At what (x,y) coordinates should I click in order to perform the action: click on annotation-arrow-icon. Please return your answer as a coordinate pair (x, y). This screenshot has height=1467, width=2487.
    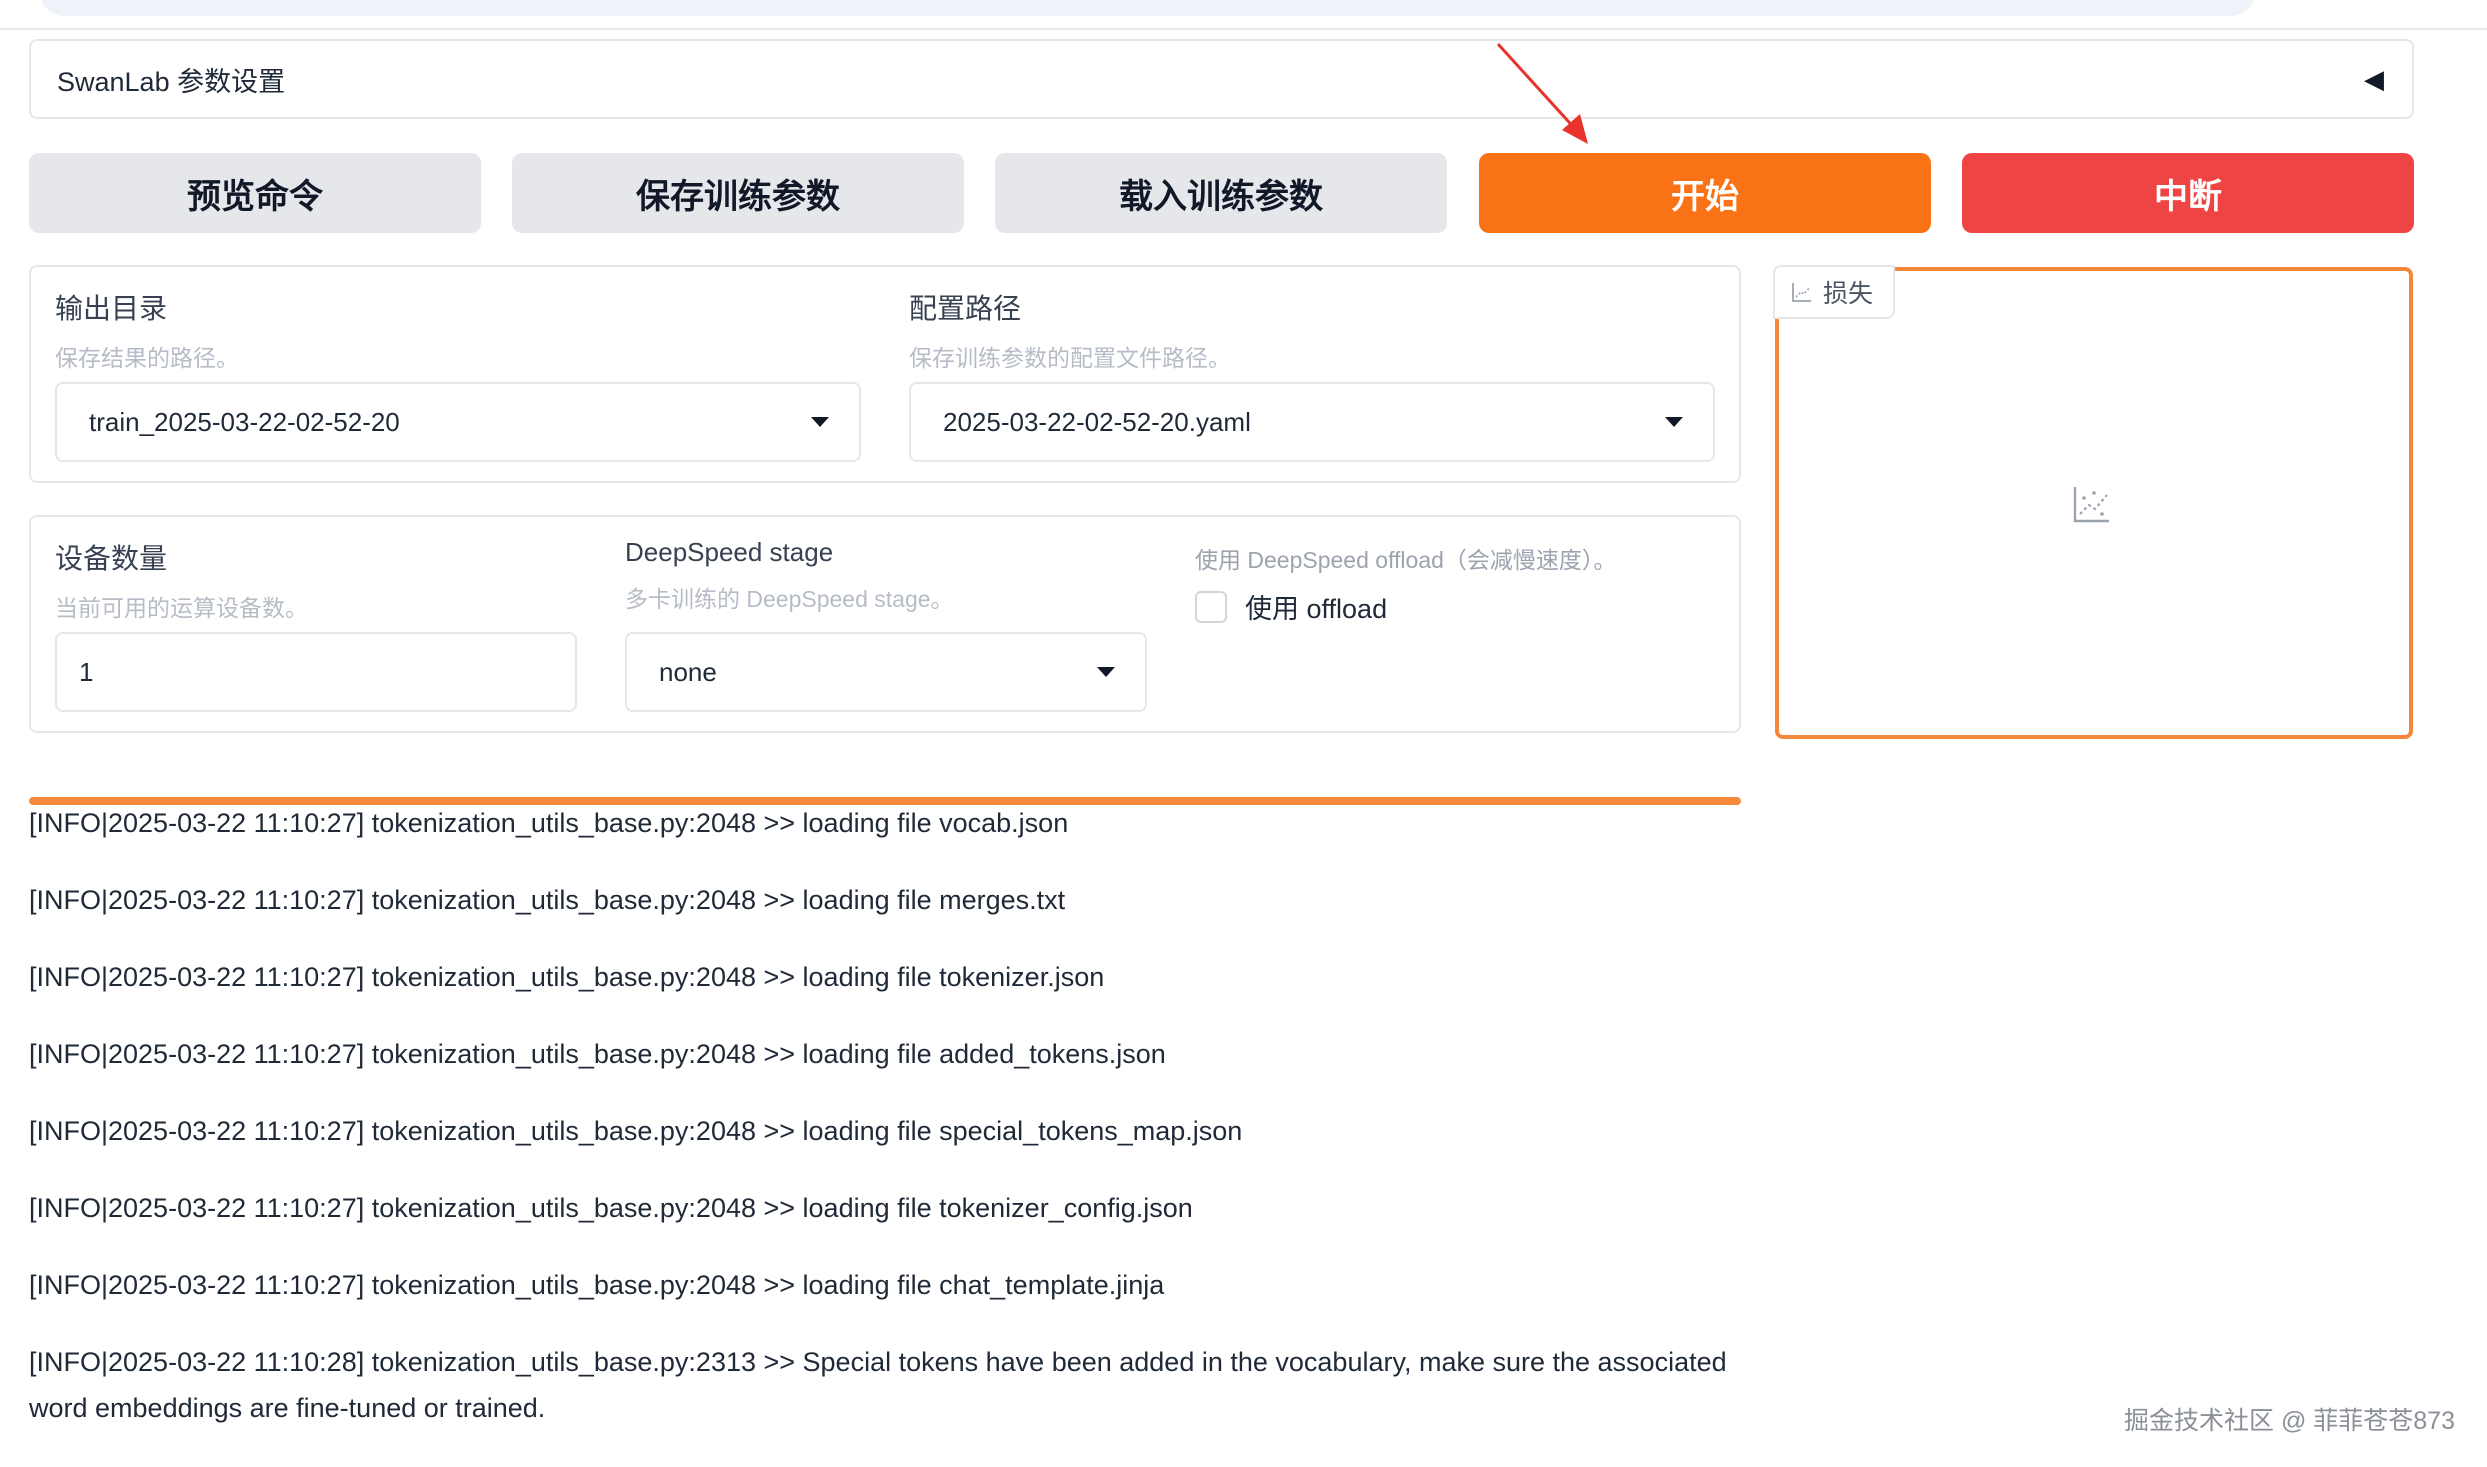
    Looking at the image, I should click on (1542, 93).